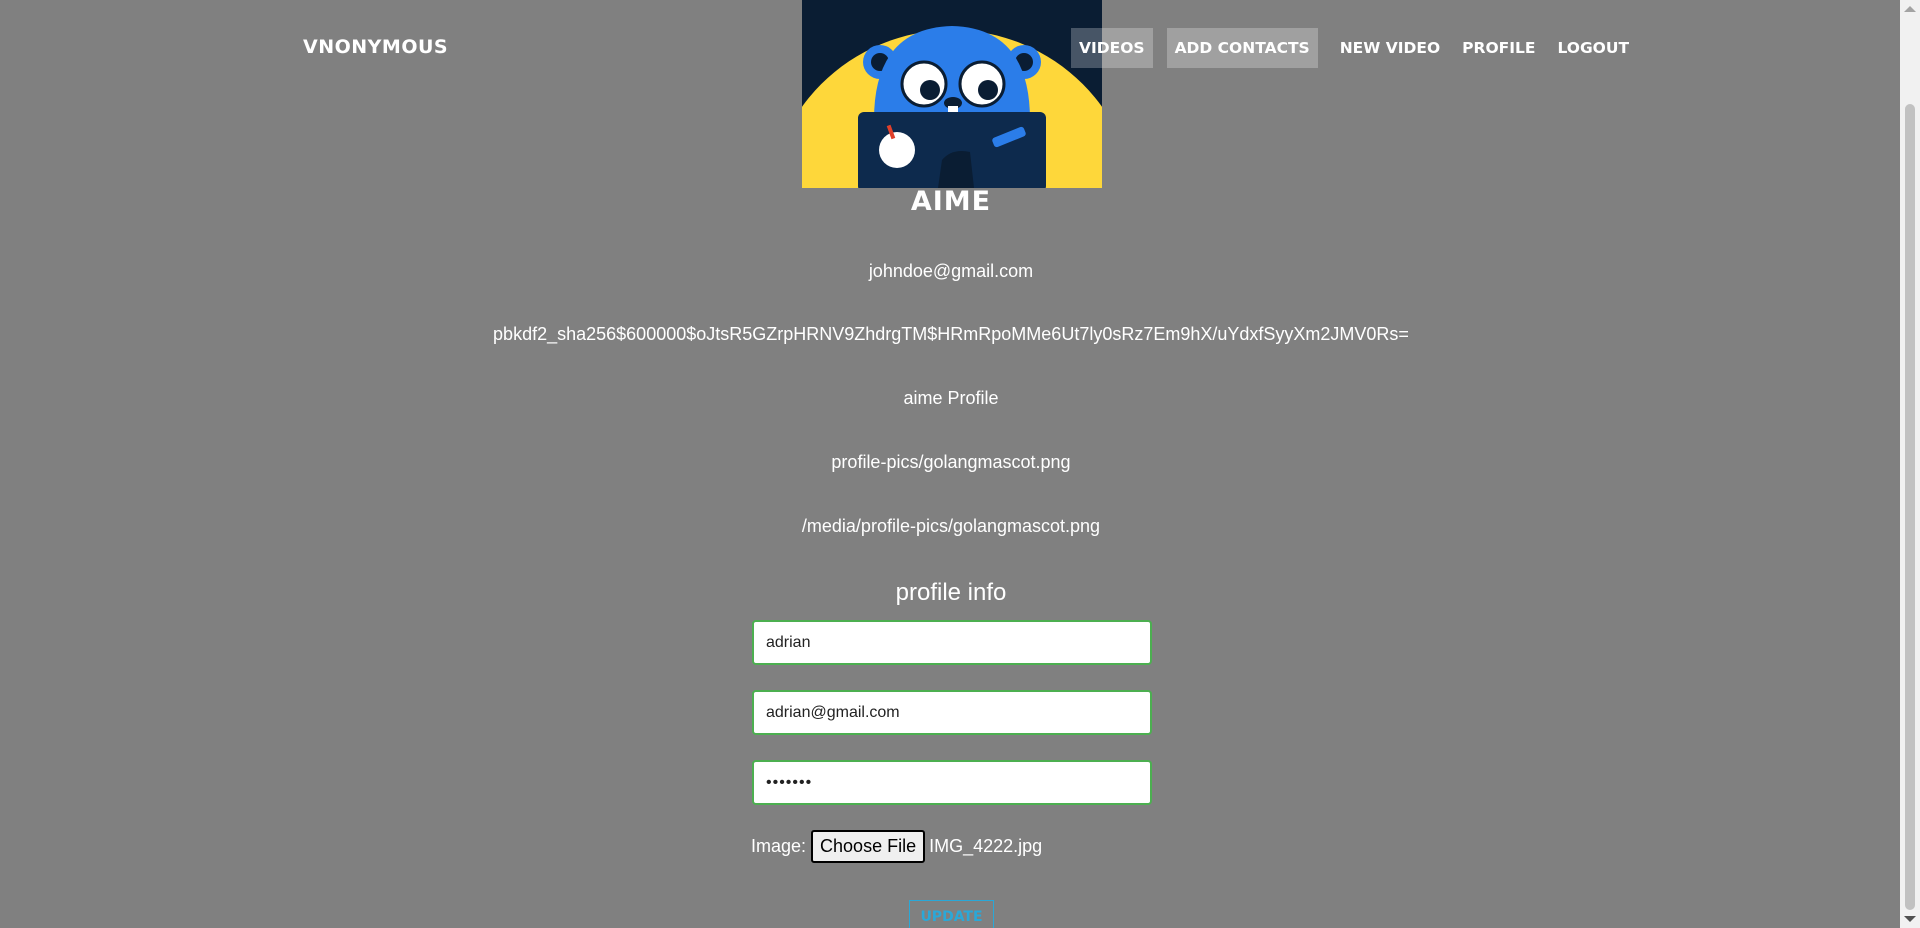 Image resolution: width=1920 pixels, height=928 pixels. I want to click on profile-name: aime Profile, so click(951, 398).